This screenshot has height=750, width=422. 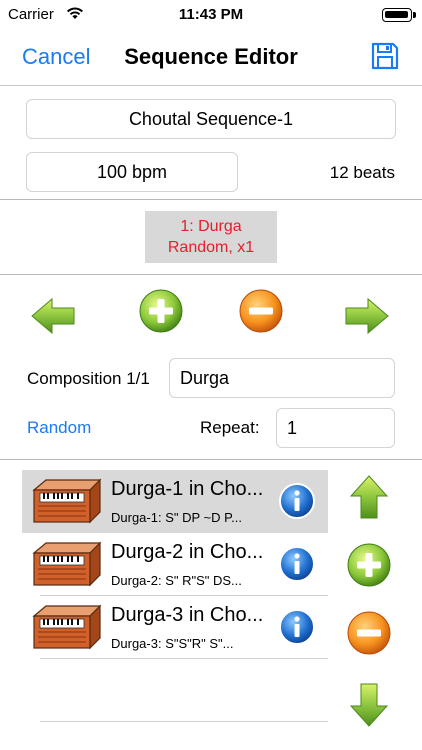 I want to click on bpm-field: 100 bpm, so click(x=132, y=172).